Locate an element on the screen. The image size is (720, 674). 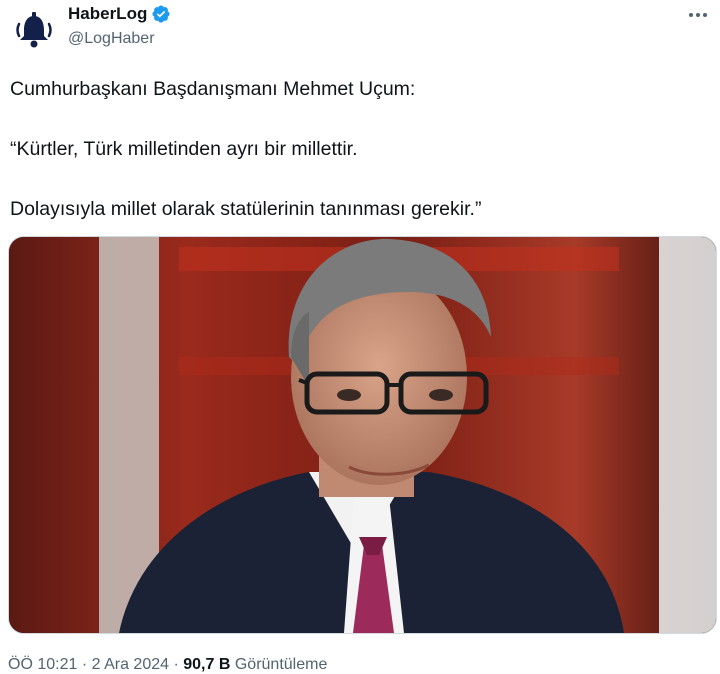
author-name: HaberLog is located at coordinates (107, 14).